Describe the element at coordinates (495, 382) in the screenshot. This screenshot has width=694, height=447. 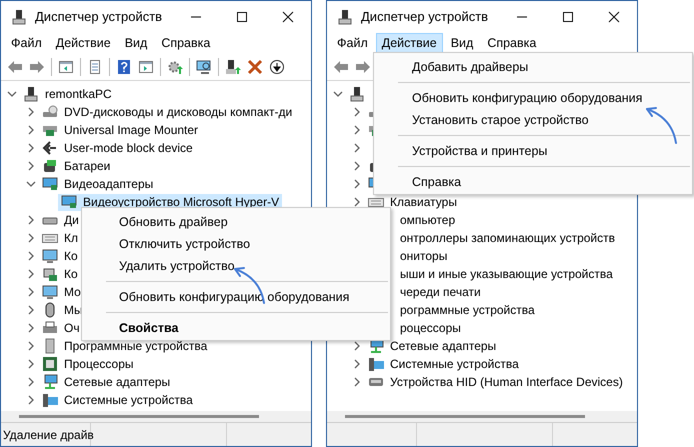
I see `tree-item: Устройства HID (Human Interface Devices)` at that location.